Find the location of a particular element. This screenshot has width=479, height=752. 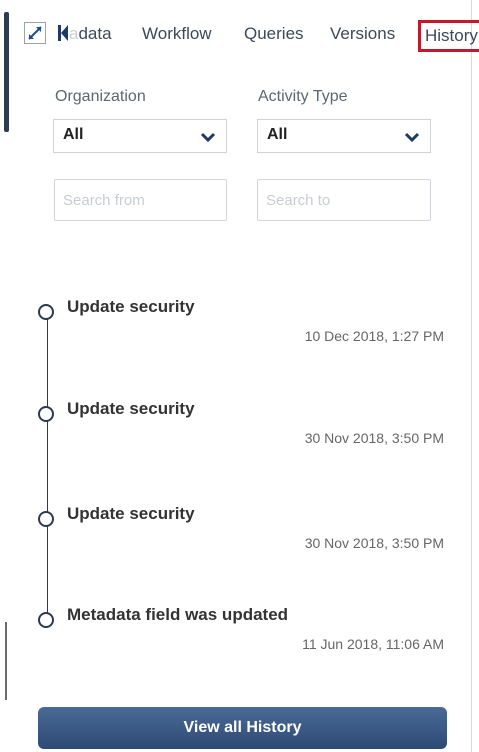

tab-workflow: Workflow is located at coordinates (177, 34).